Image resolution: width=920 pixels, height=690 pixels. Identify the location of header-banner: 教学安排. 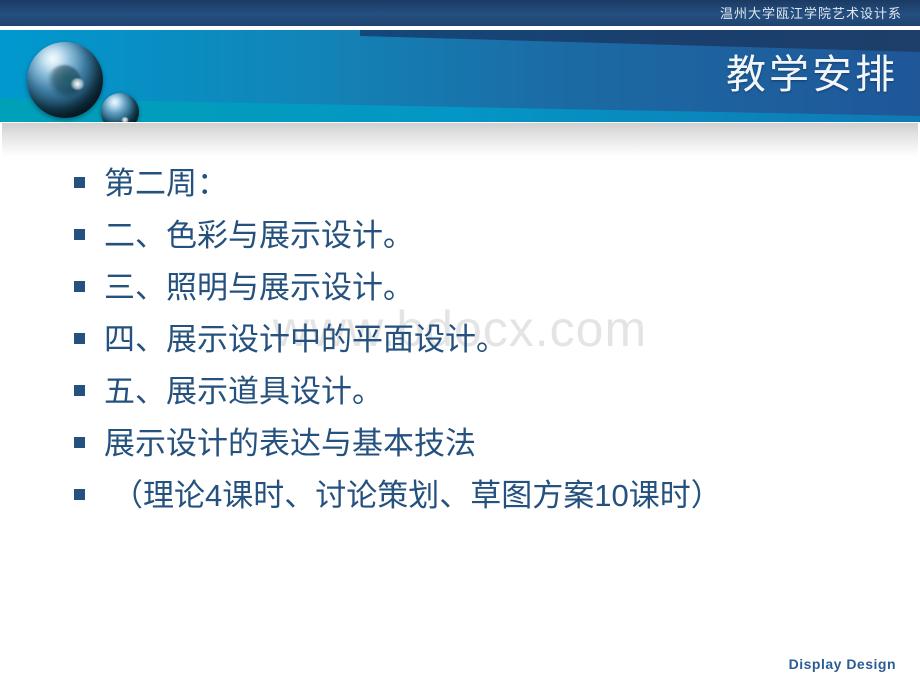
(460, 76).